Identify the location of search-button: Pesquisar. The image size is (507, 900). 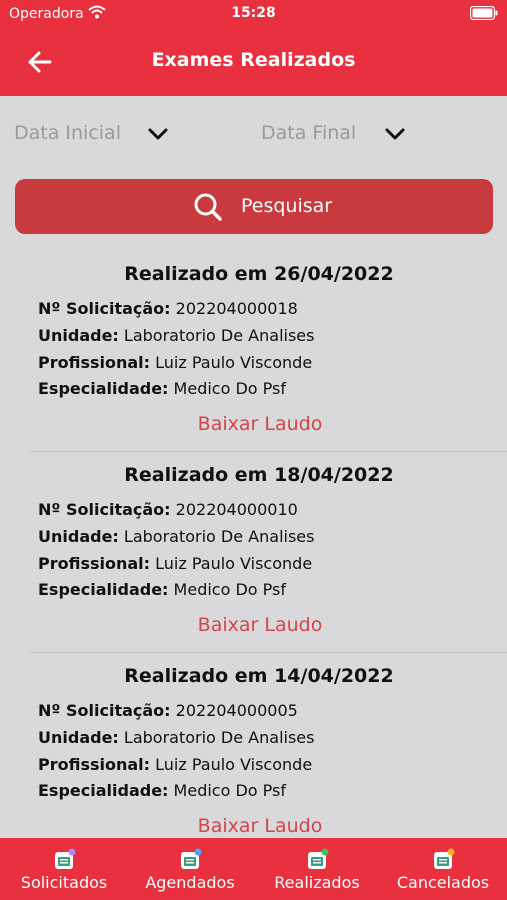
(254, 206).